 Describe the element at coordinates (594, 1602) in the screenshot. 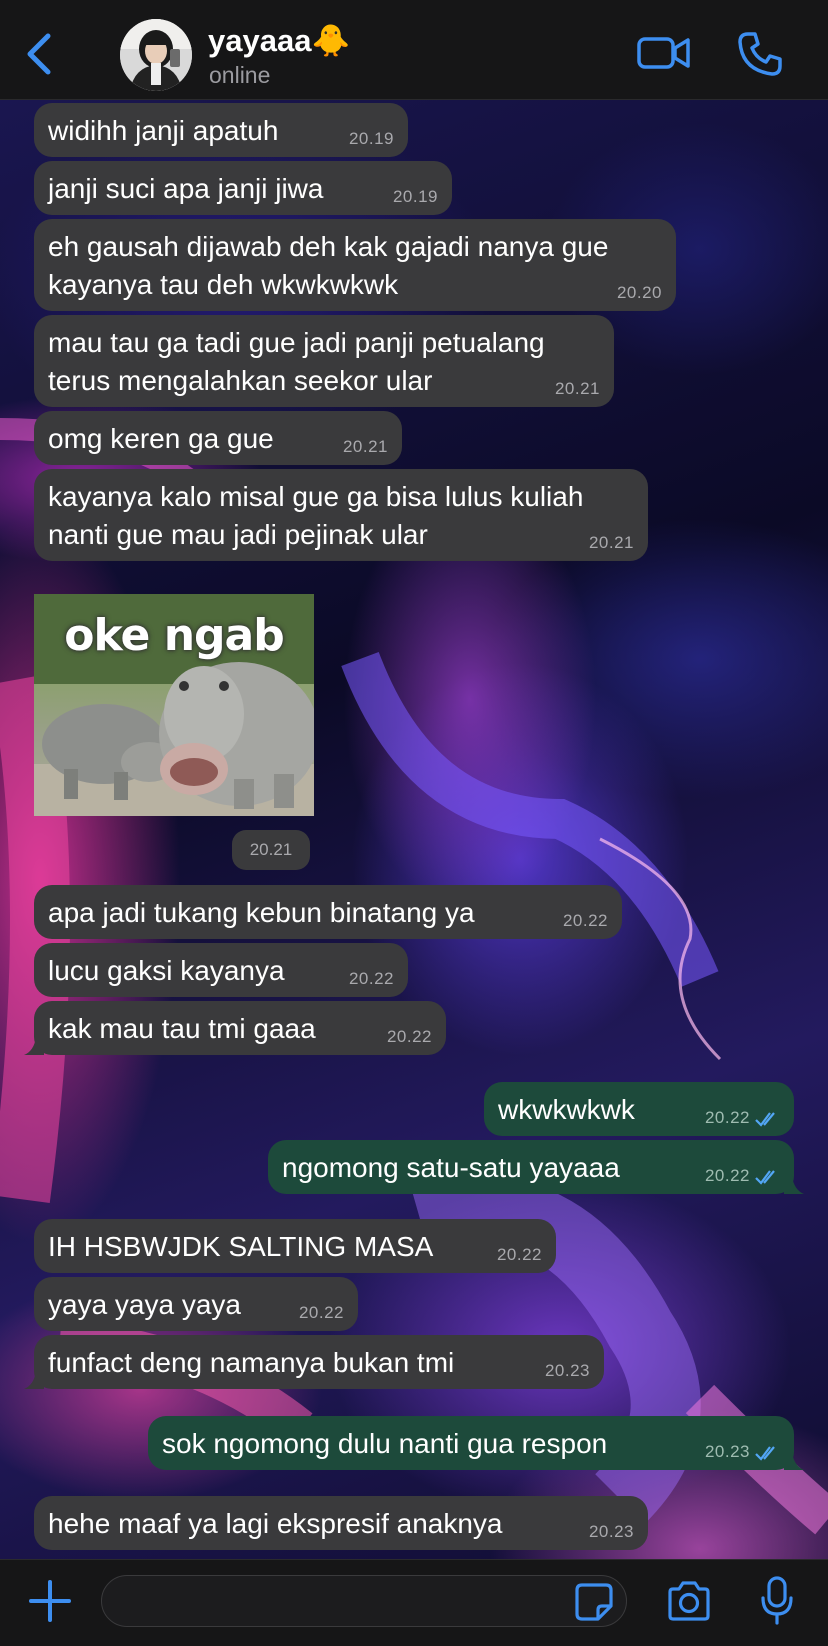

I see `sticker-icon` at that location.